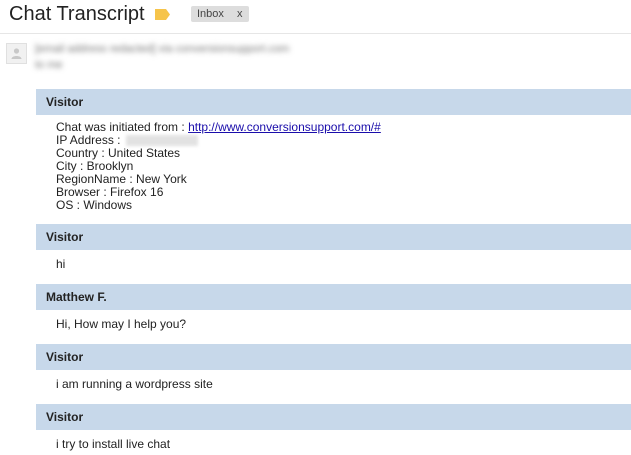 Image resolution: width=631 pixels, height=455 pixels. Describe the element at coordinates (240, 14) in the screenshot. I see `remove-label-button: x` at that location.